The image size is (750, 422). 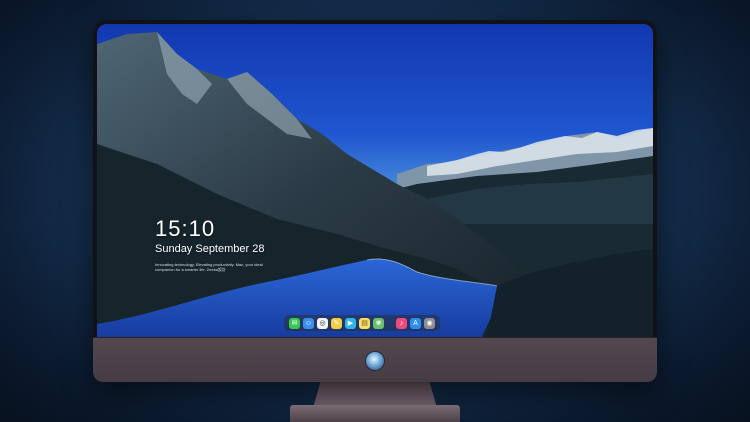 What do you see at coordinates (429, 323) in the screenshot?
I see `camera-icon: ◉` at bounding box center [429, 323].